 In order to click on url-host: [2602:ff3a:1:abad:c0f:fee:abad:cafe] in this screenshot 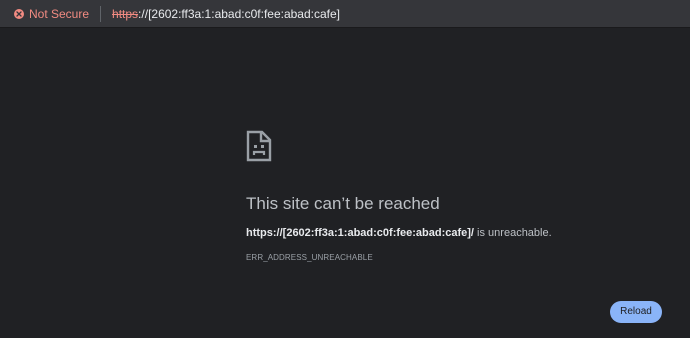, I will do `click(244, 13)`.